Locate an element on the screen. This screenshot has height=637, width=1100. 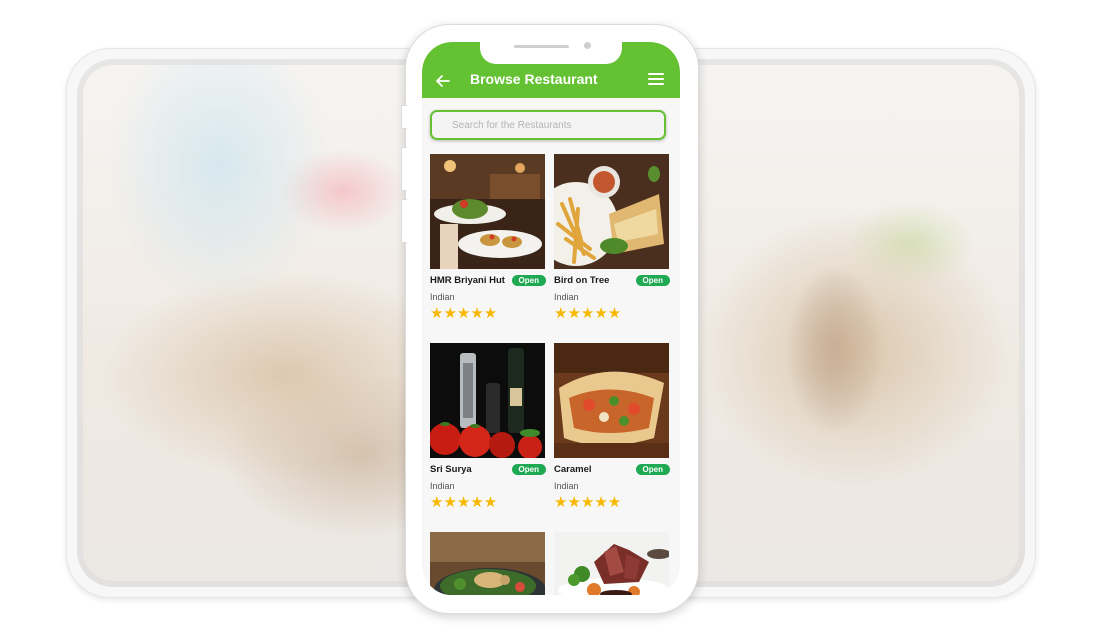
arrow-left-icon is located at coordinates (443, 81).